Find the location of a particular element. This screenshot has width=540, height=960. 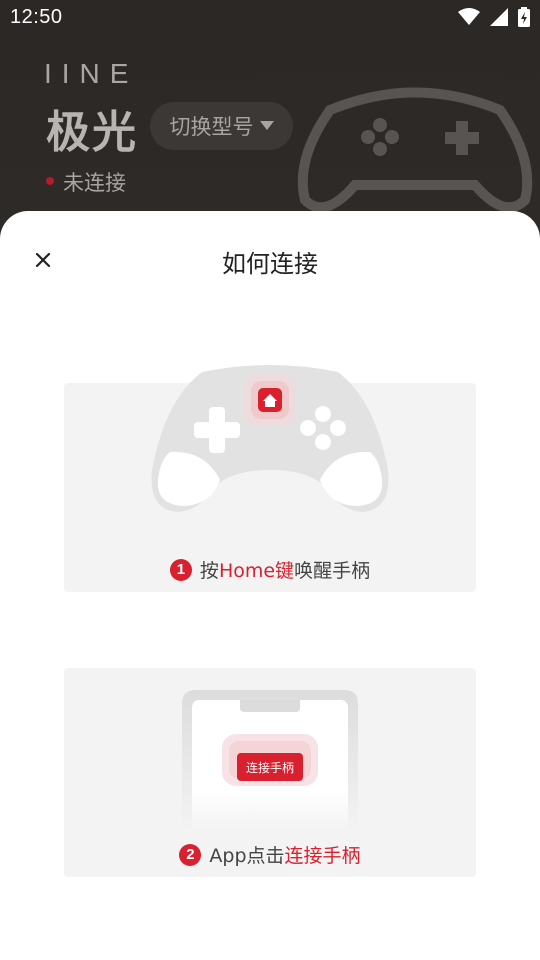

step-1-caption: 1 按Home键唤醒手柄 is located at coordinates (270, 569).